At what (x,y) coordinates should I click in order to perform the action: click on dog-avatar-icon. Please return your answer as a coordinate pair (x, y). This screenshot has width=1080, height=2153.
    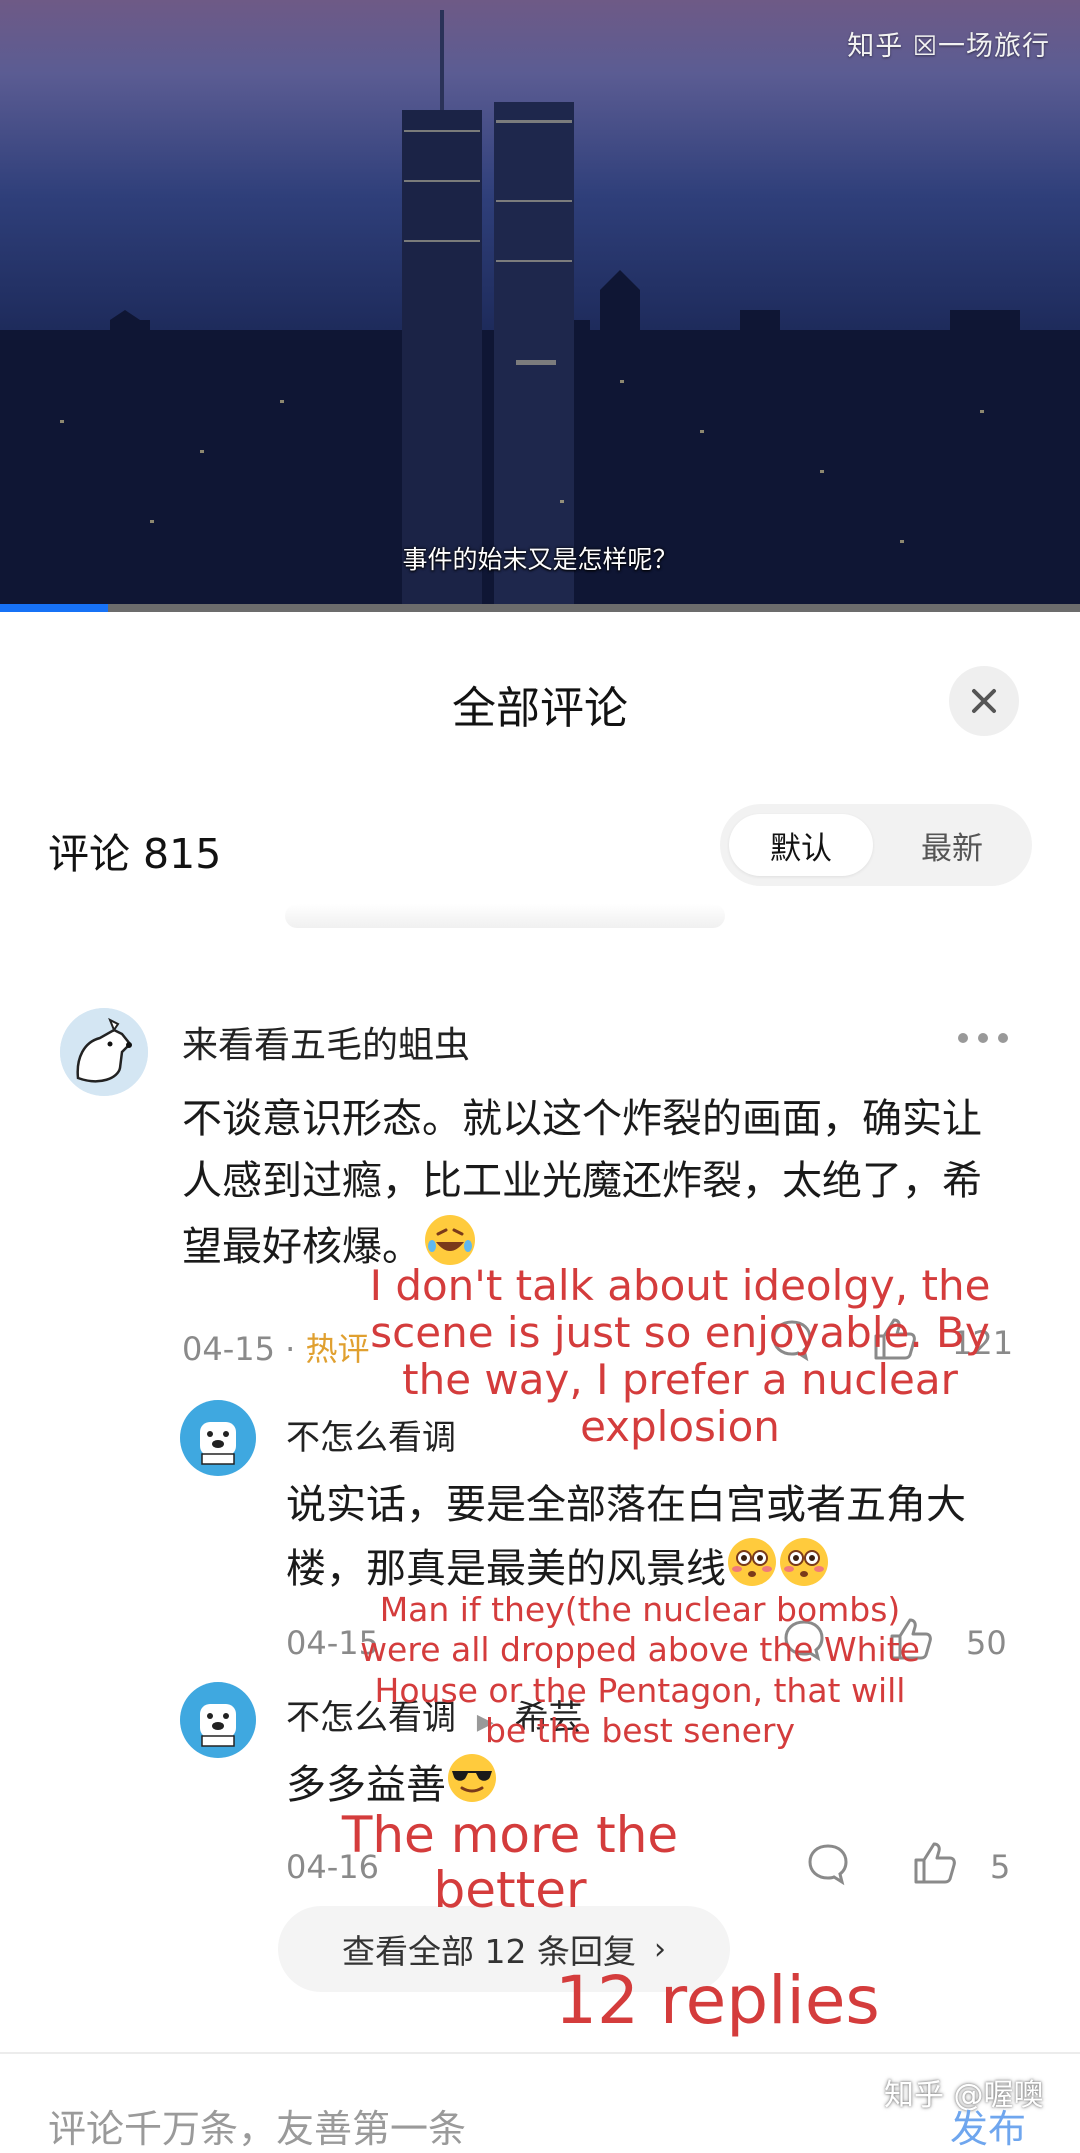
    Looking at the image, I should click on (104, 1052).